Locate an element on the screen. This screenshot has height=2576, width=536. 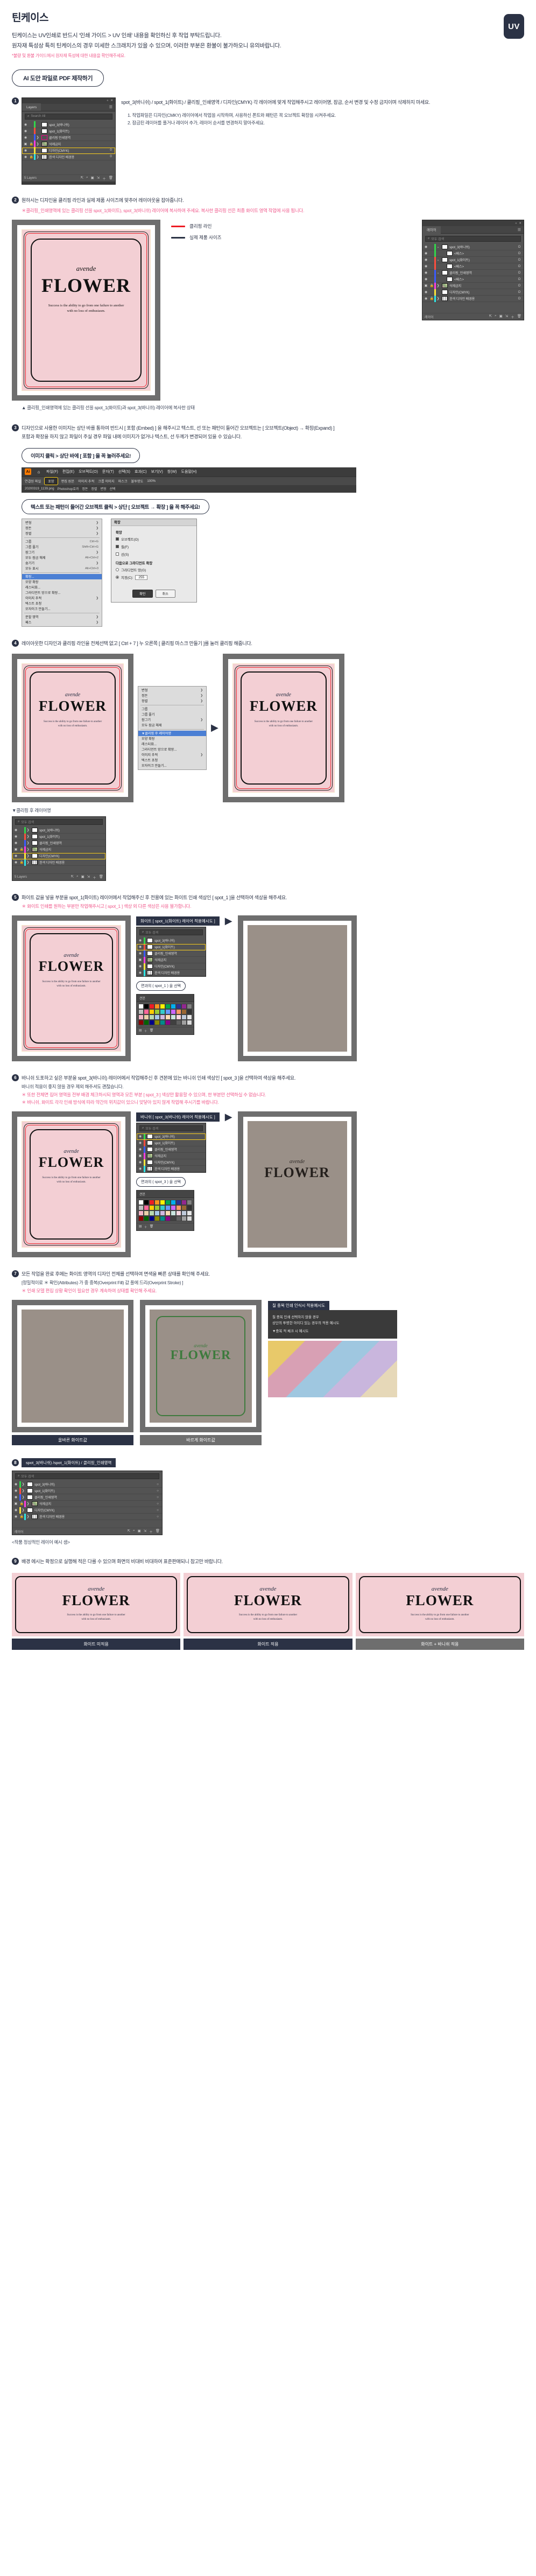
menu-effect: 효과(C) is located at coordinates (141, 471).